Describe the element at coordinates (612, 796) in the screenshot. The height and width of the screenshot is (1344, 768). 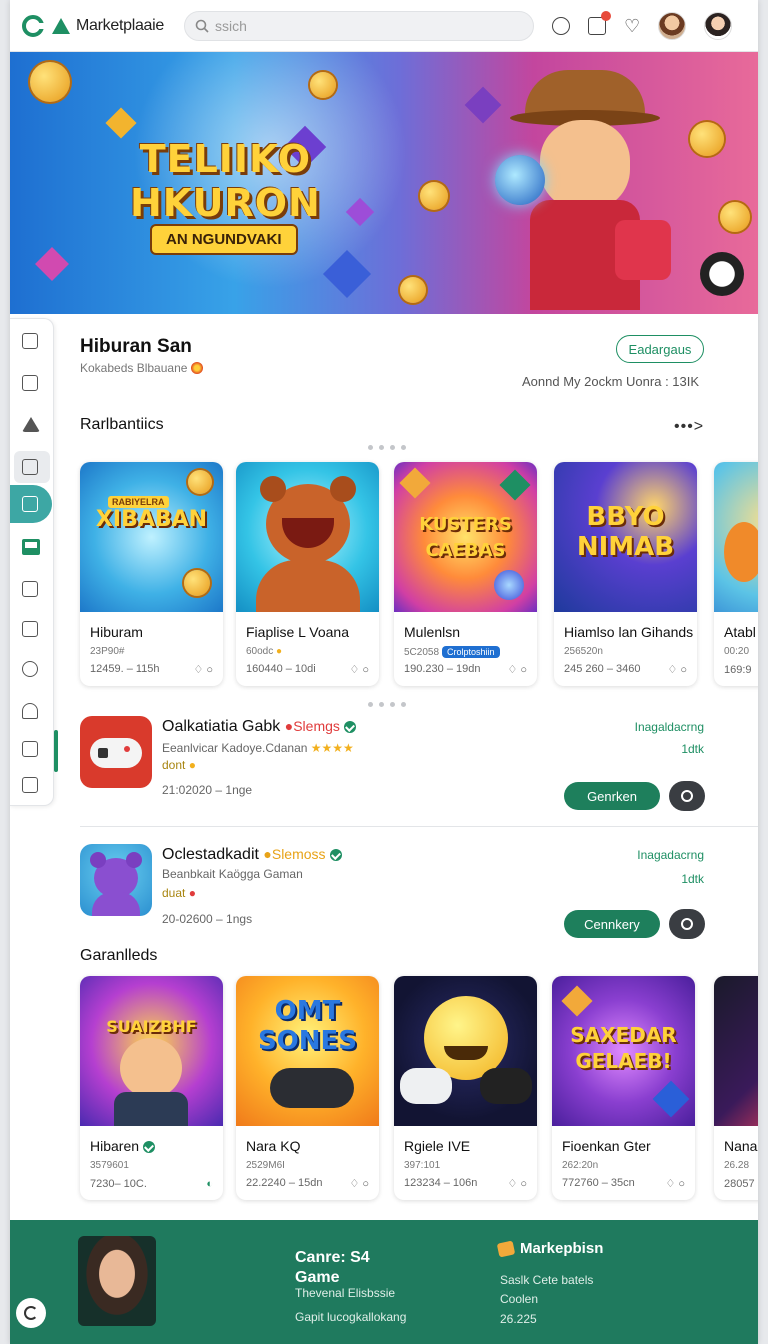
I see `get-button: Genrken` at that location.